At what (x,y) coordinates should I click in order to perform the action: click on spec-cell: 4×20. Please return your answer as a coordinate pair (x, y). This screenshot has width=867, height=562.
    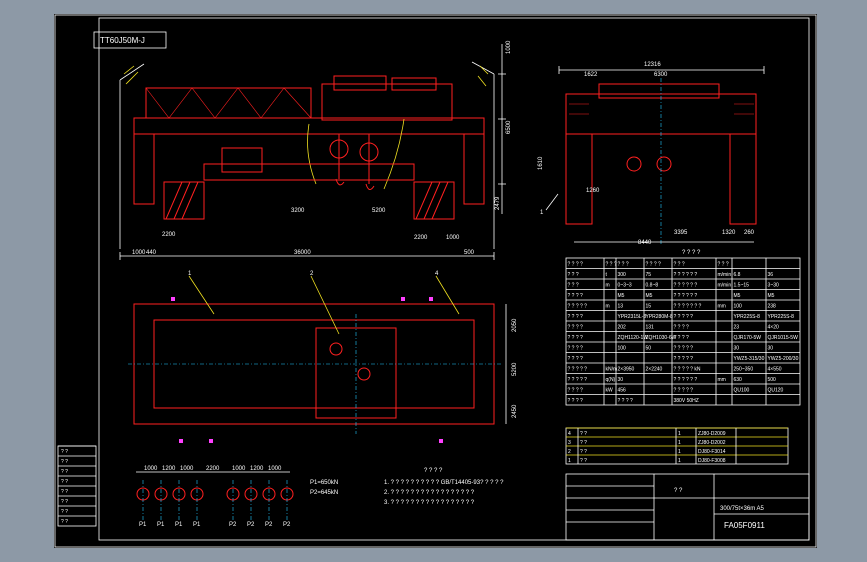
    Looking at the image, I should click on (773, 328).